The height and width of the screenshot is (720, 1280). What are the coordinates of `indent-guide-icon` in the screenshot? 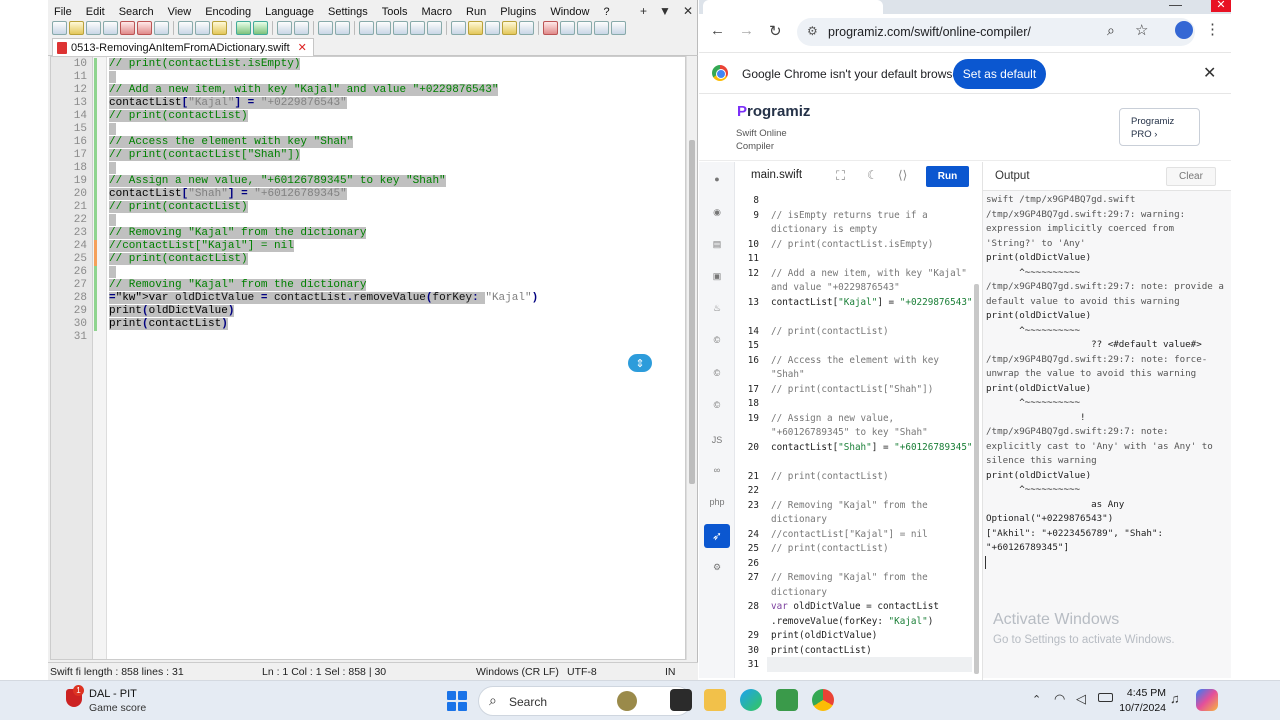 It's located at (434, 28).